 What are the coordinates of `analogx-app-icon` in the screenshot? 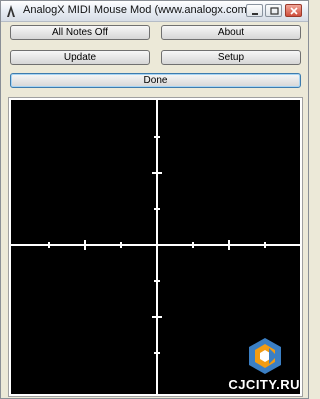 It's located at (11, 11).